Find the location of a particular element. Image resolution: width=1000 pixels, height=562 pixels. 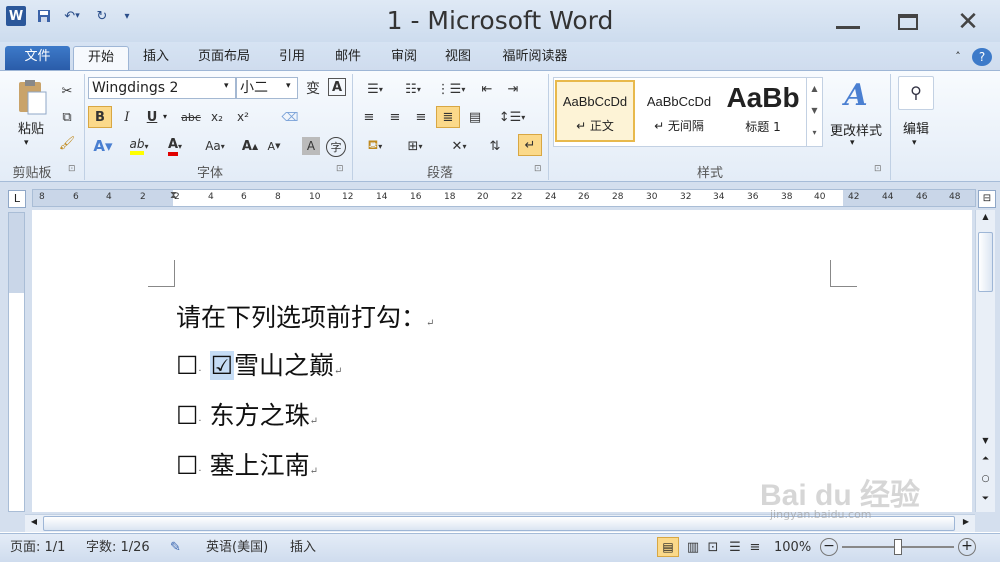

character-shading-icon: A is located at coordinates (311, 146).